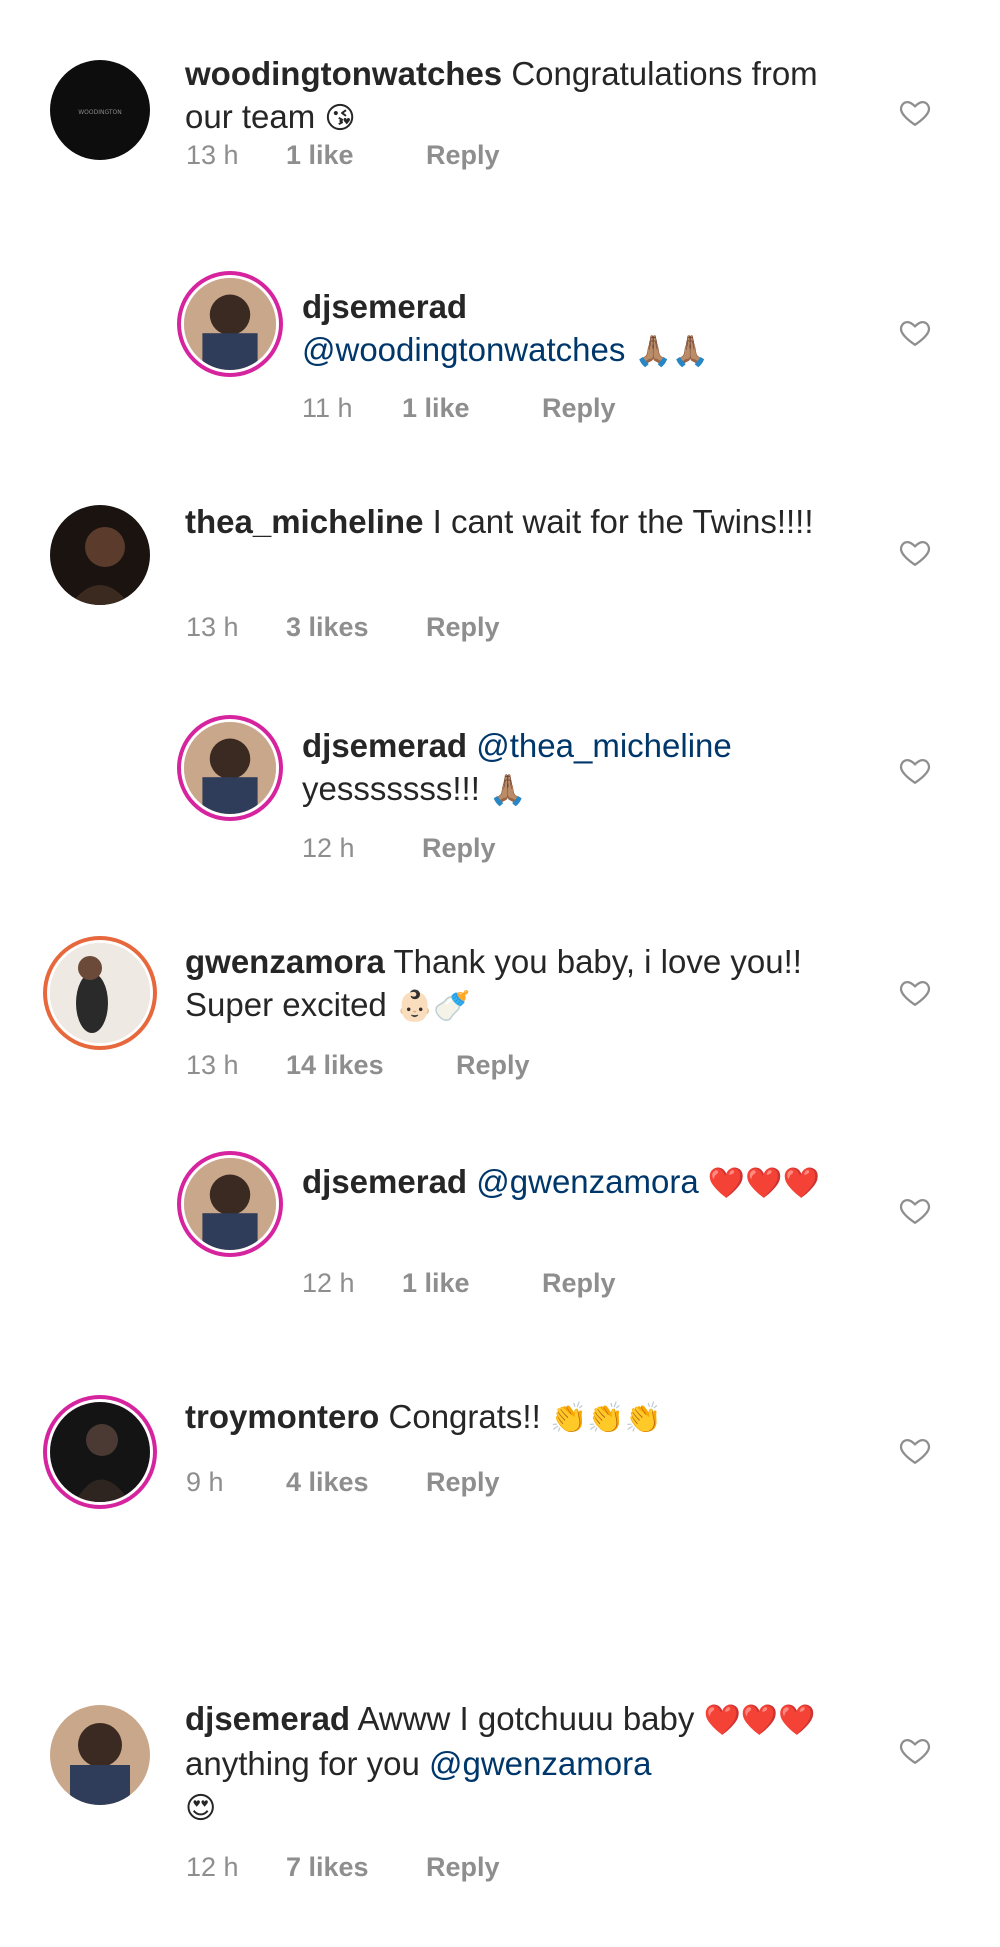 This screenshot has width=1000, height=1947. What do you see at coordinates (603, 745) in the screenshot?
I see `mention-link: @thea_micheline` at bounding box center [603, 745].